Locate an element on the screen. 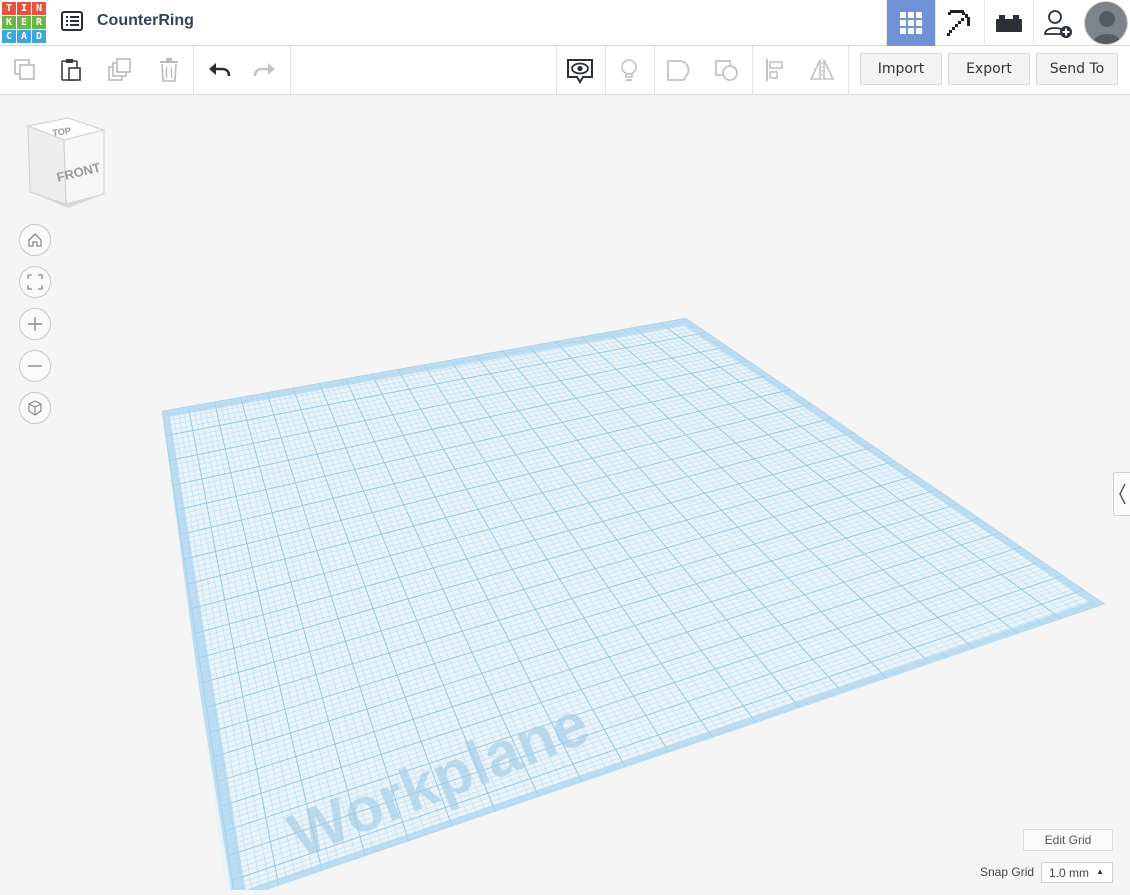 Image resolution: width=1130 pixels, height=895 pixels. copy-icon is located at coordinates (24, 69).